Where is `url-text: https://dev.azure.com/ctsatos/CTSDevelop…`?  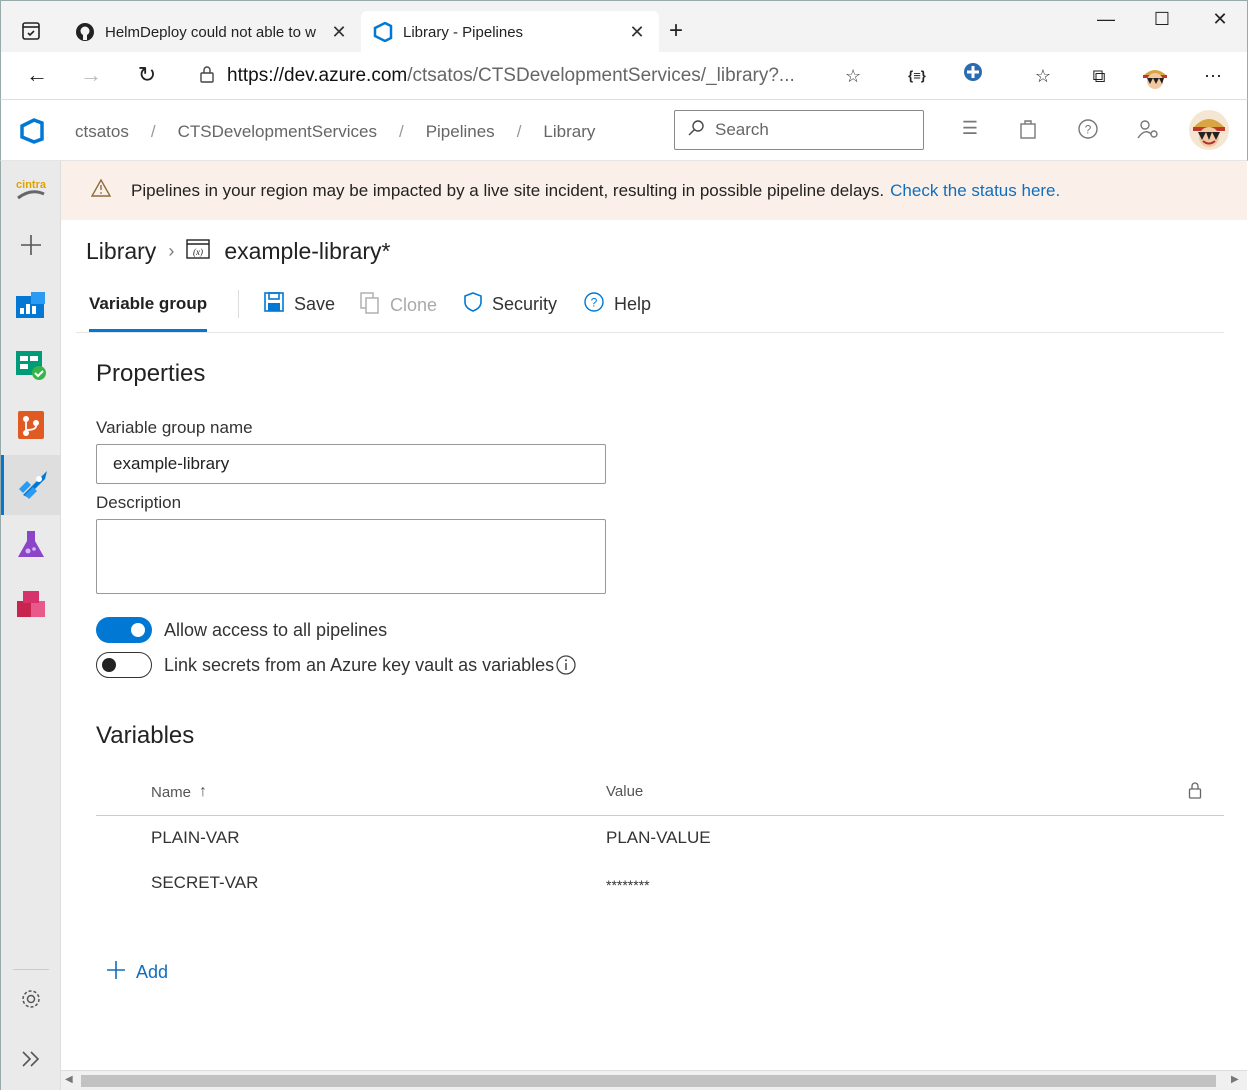 url-text: https://dev.azure.com/ctsatos/CTSDevelop… is located at coordinates (511, 75).